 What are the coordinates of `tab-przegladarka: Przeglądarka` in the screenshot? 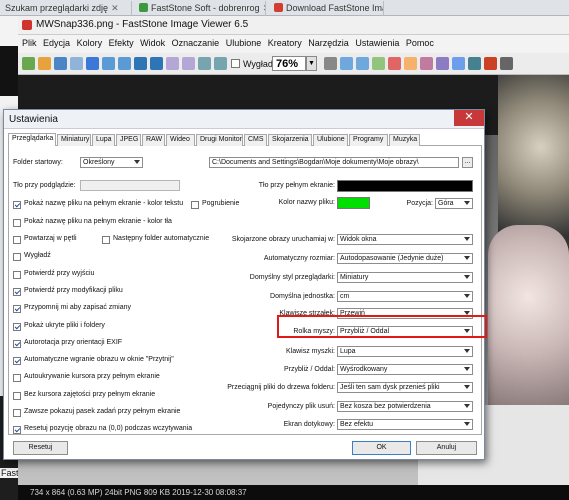 It's located at (32, 140).